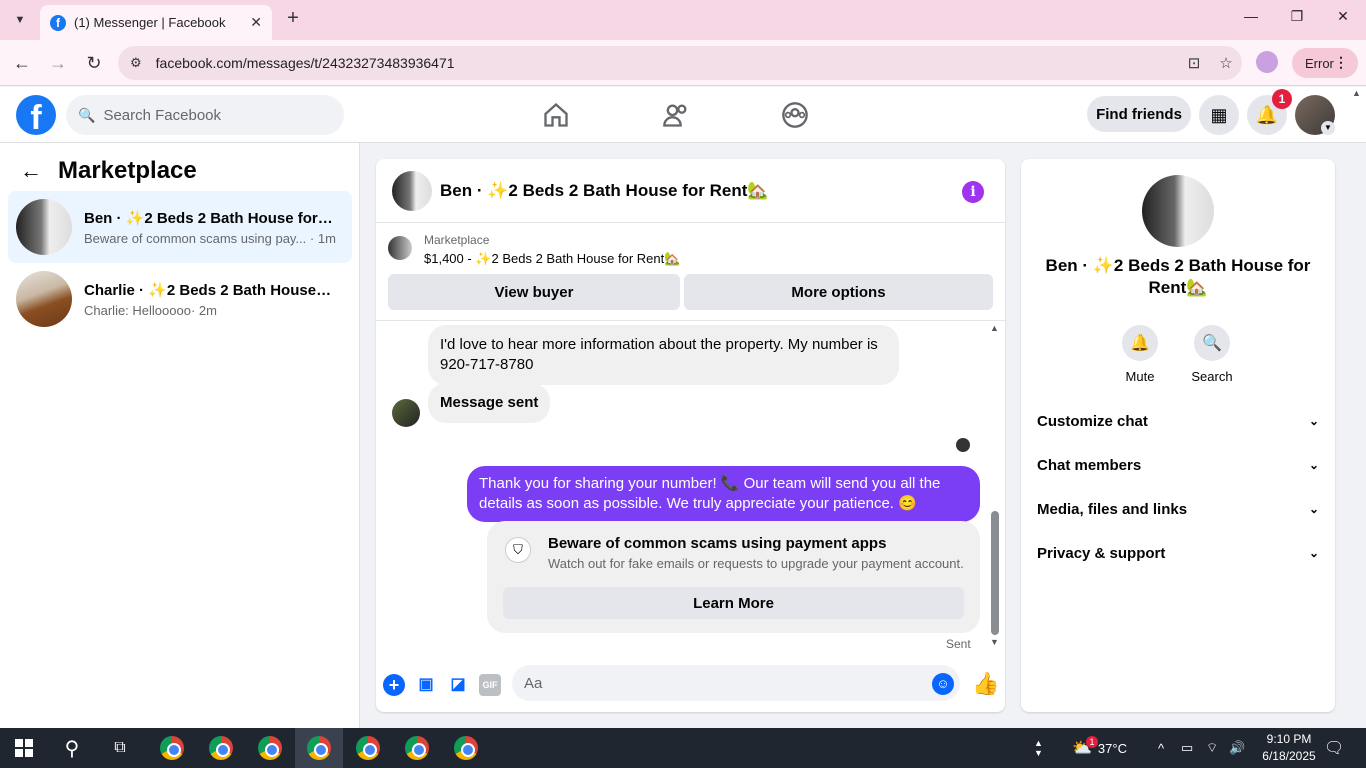 The height and width of the screenshot is (768, 1366). I want to click on thumbs-up-icon: 👍, so click(985, 684).